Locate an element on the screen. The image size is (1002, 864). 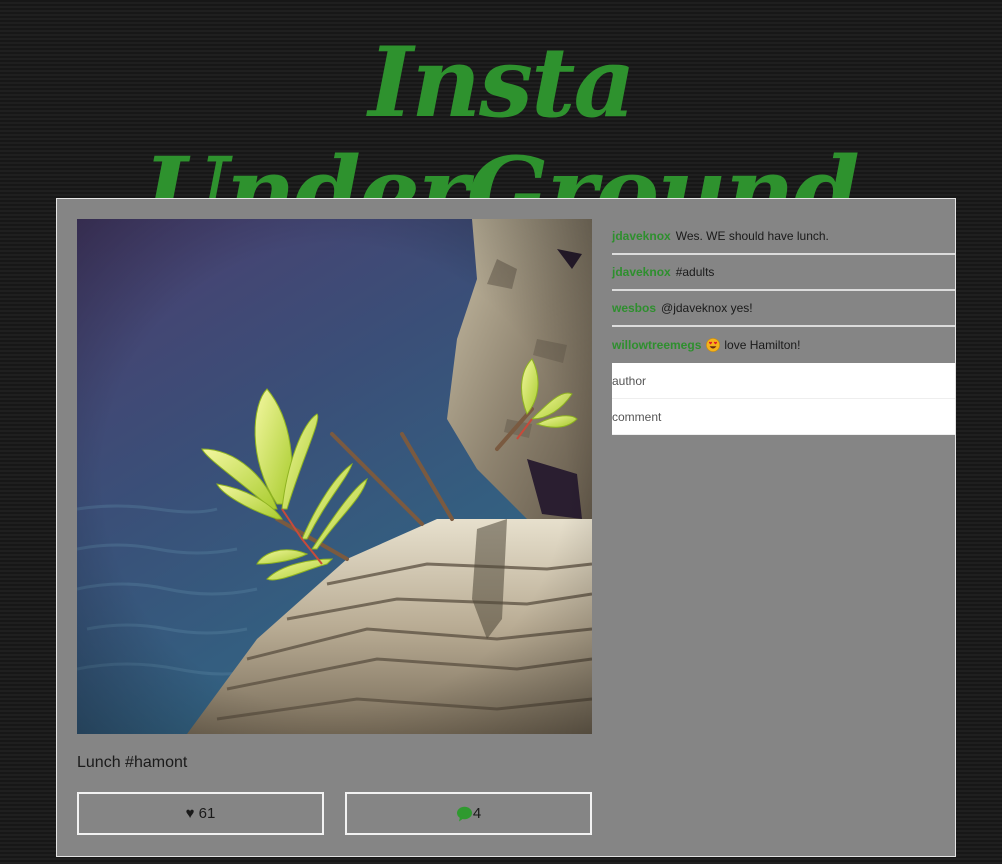
comment-item: jdaveknox #adults is located at coordinates (783, 273).